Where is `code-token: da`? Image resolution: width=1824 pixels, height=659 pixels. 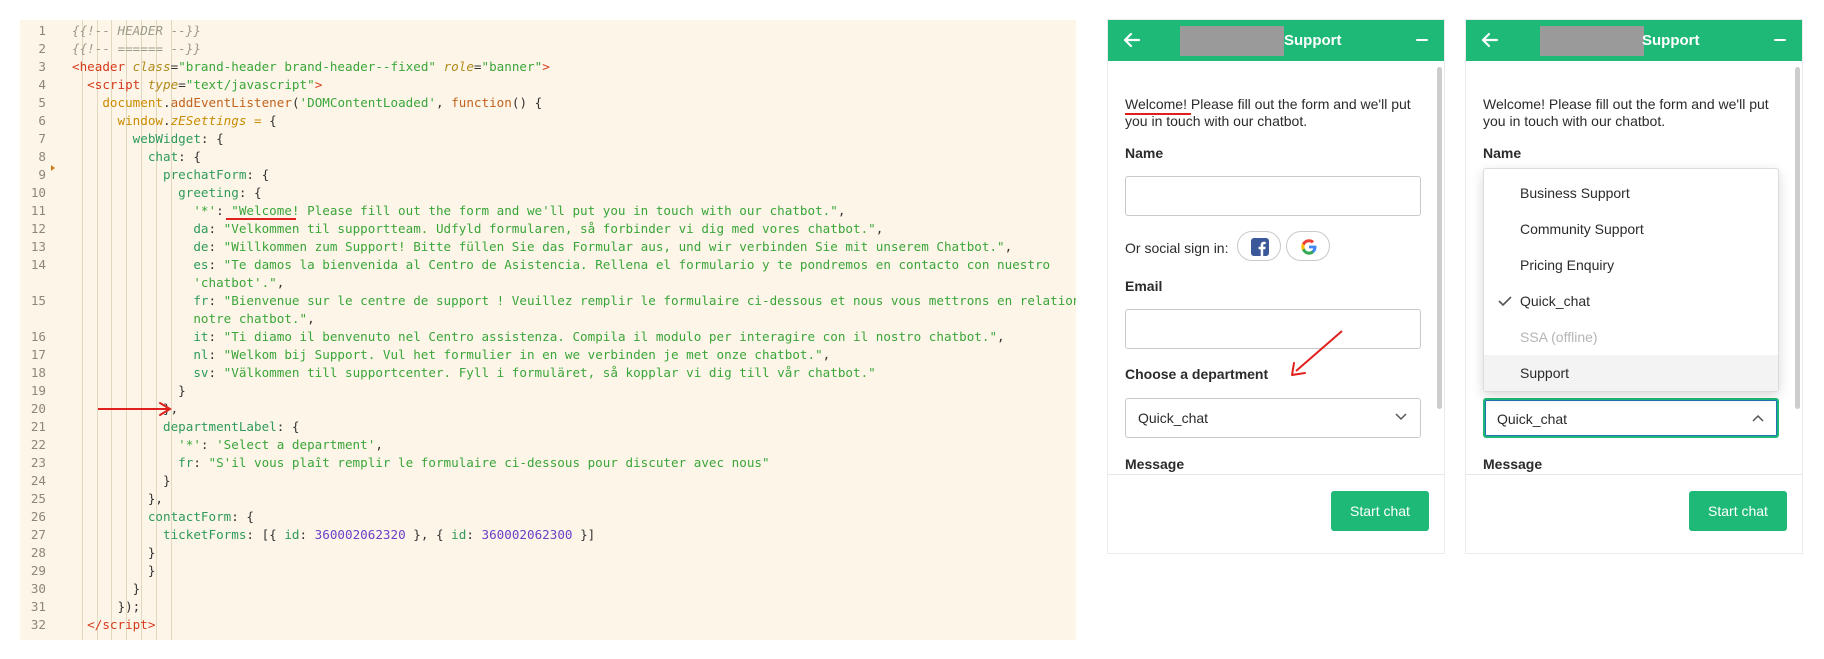 code-token: da is located at coordinates (201, 228).